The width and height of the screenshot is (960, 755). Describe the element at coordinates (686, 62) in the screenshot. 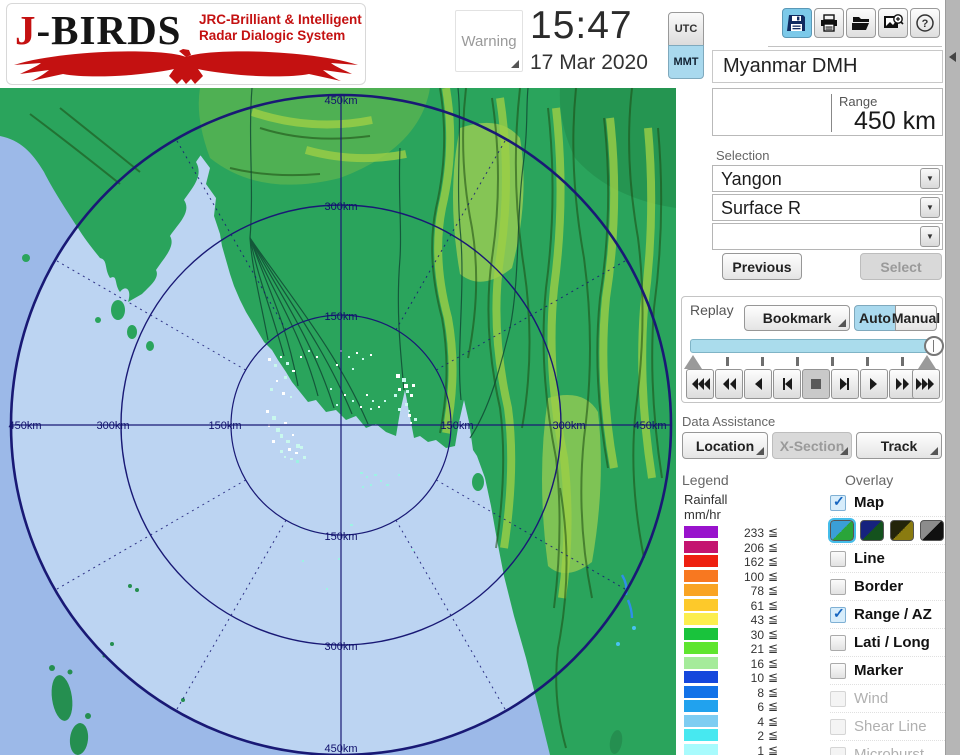

I see `mmt-button: MMT` at that location.